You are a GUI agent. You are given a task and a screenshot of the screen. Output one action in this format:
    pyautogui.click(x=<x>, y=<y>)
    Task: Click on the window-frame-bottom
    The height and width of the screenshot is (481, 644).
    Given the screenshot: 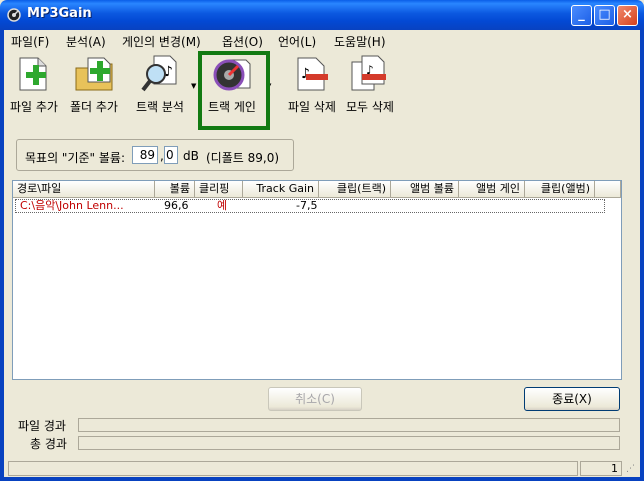 What is the action you would take?
    pyautogui.click(x=322, y=479)
    